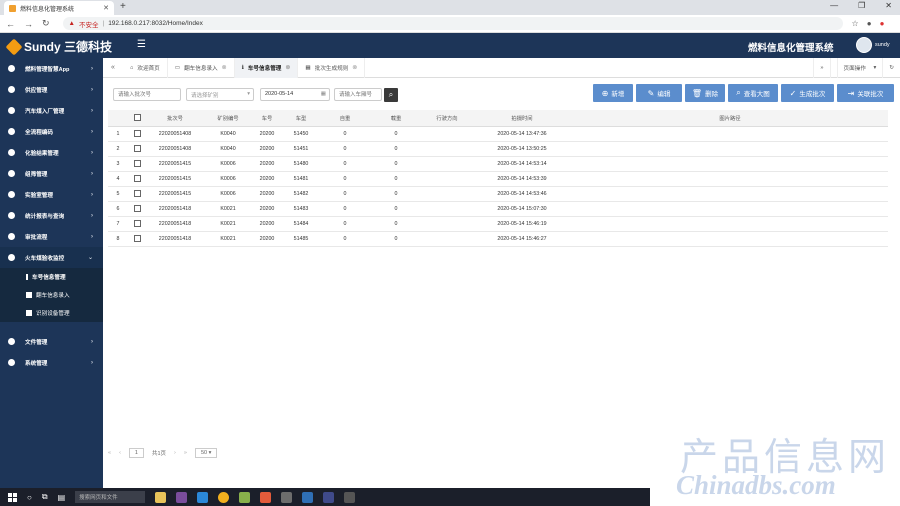  Describe the element at coordinates (705, 93) in the screenshot. I see `delete-button: 🗑 删除` at that location.